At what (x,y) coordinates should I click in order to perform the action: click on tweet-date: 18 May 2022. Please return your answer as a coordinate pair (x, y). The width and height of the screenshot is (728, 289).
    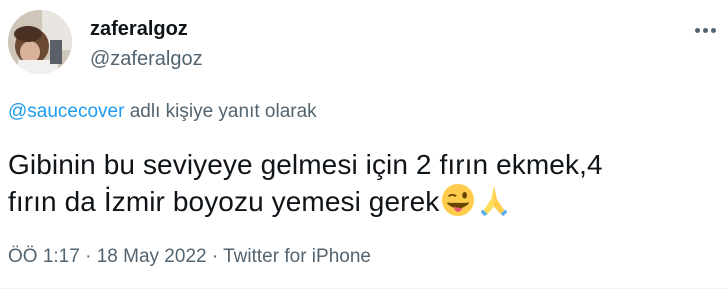
    Looking at the image, I should click on (152, 256).